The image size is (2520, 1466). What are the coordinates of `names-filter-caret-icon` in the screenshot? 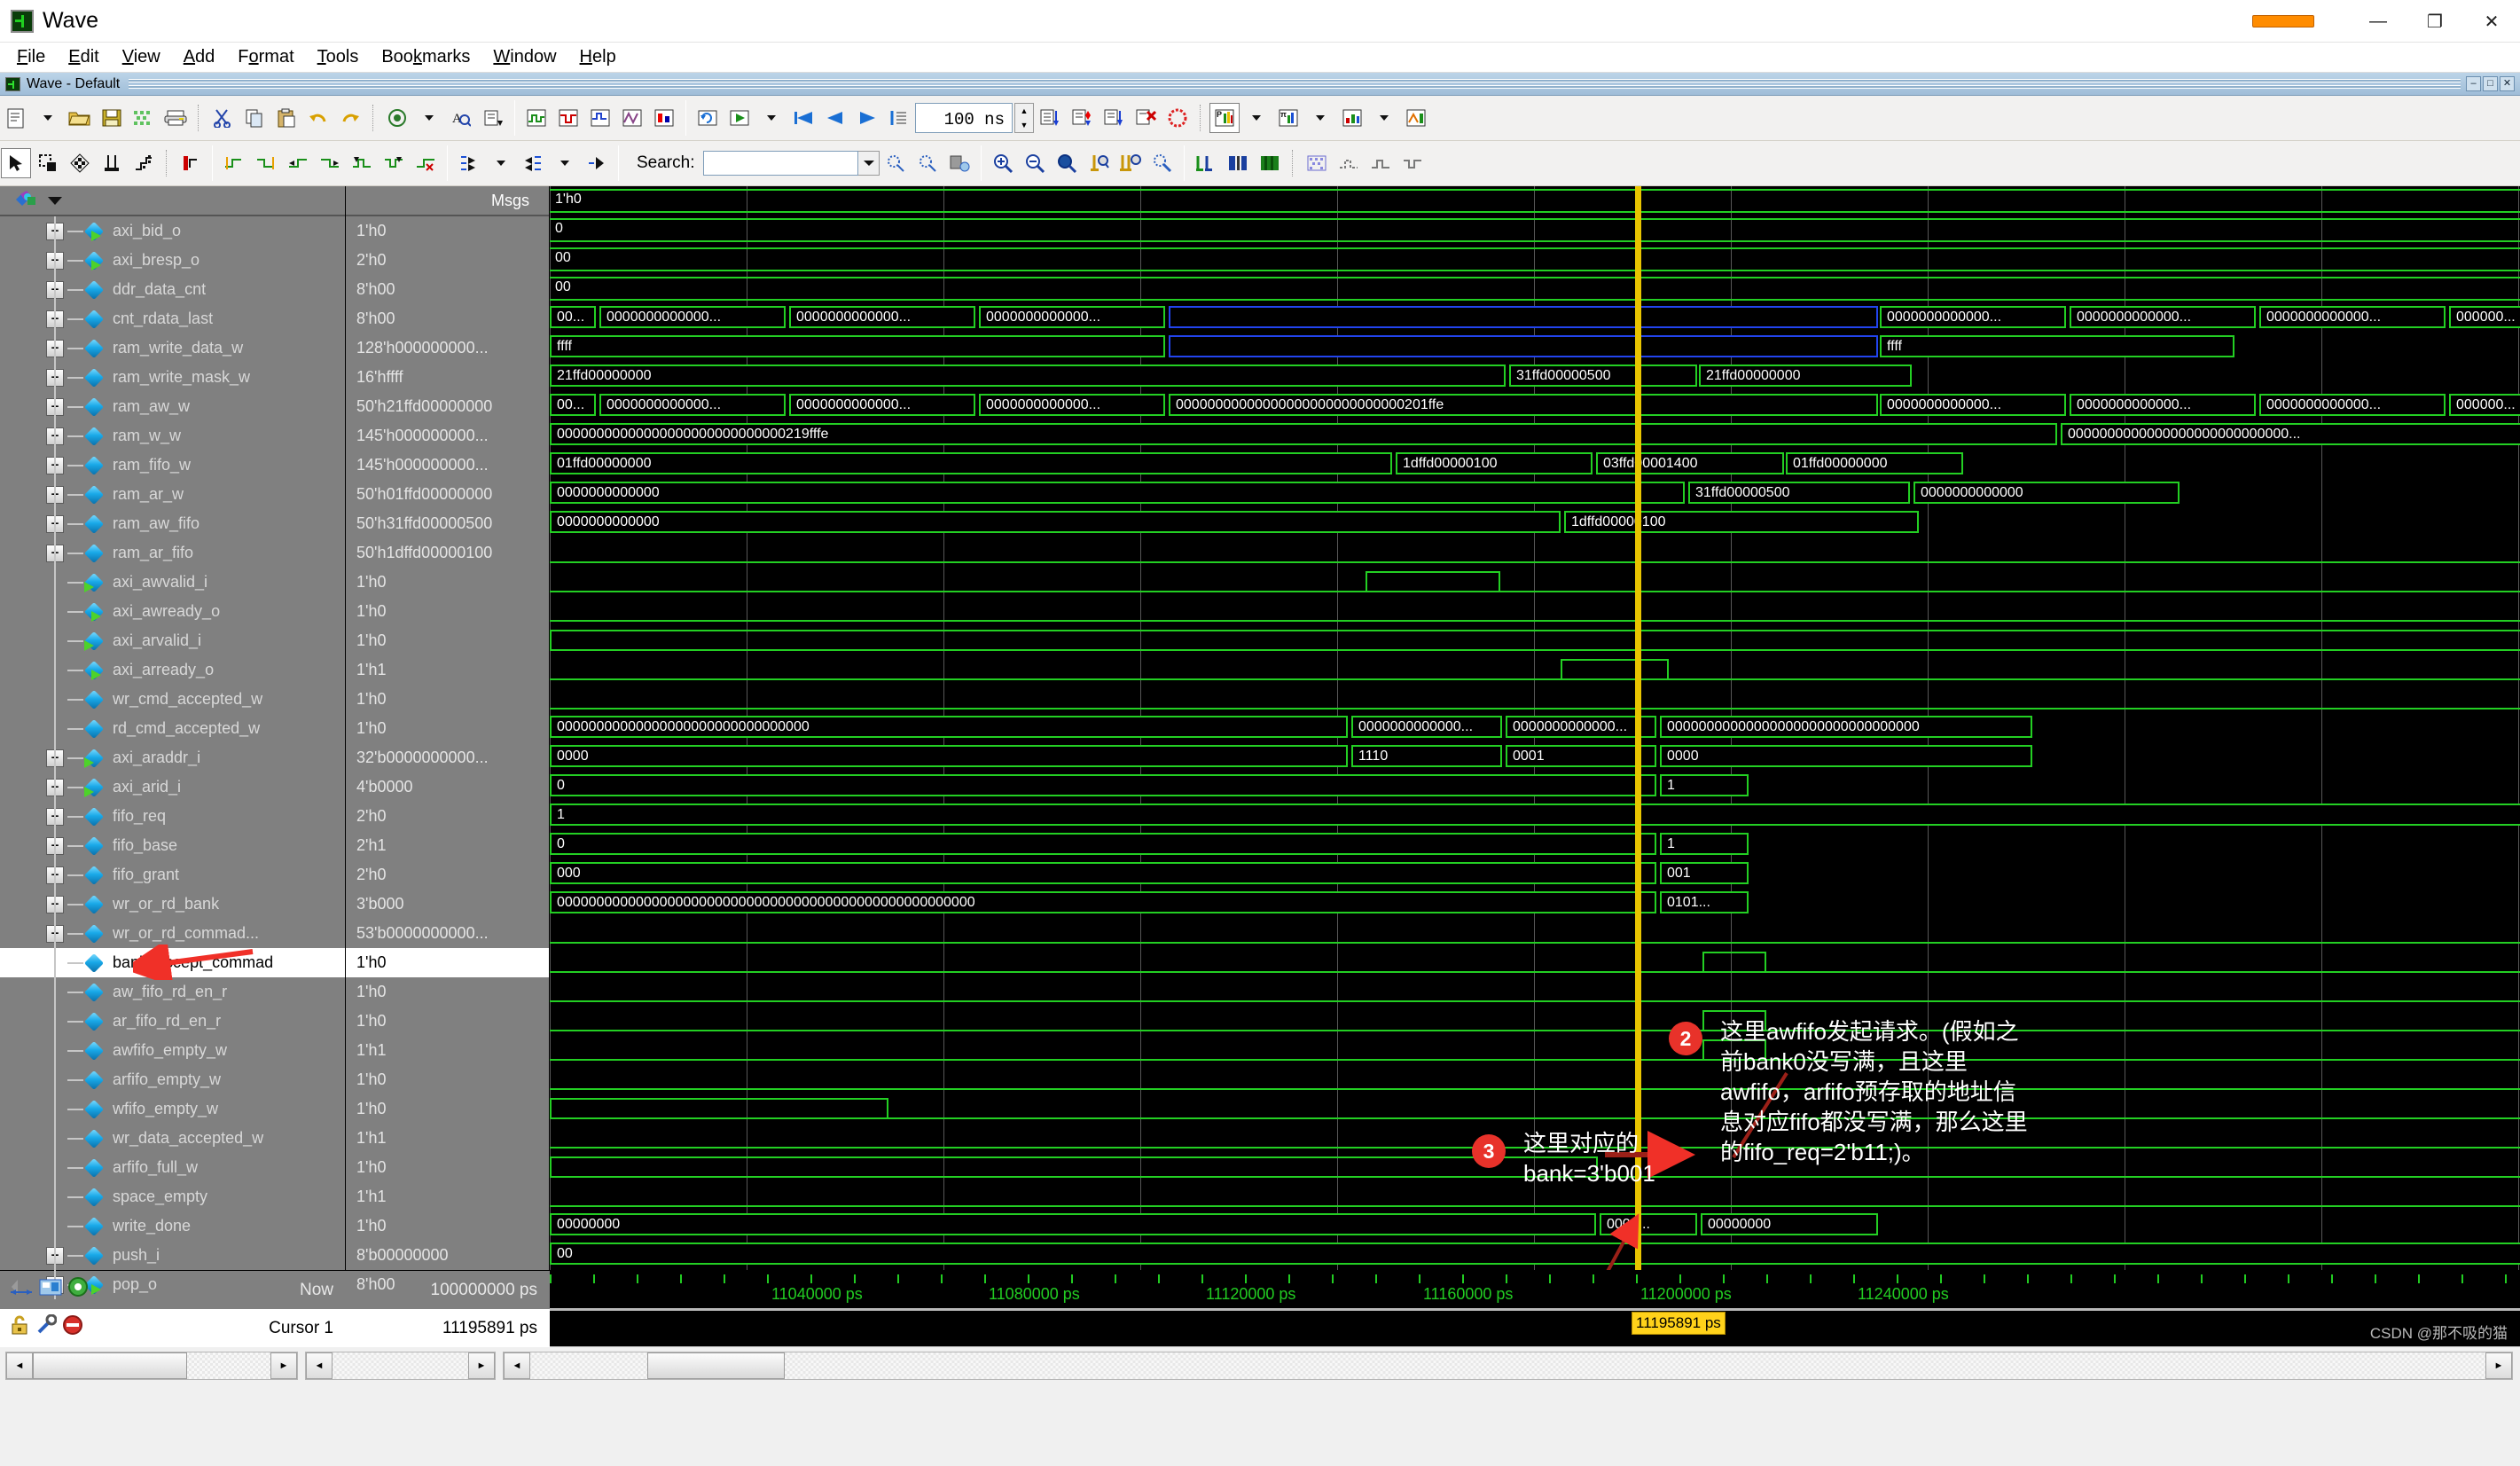 It's located at (55, 200).